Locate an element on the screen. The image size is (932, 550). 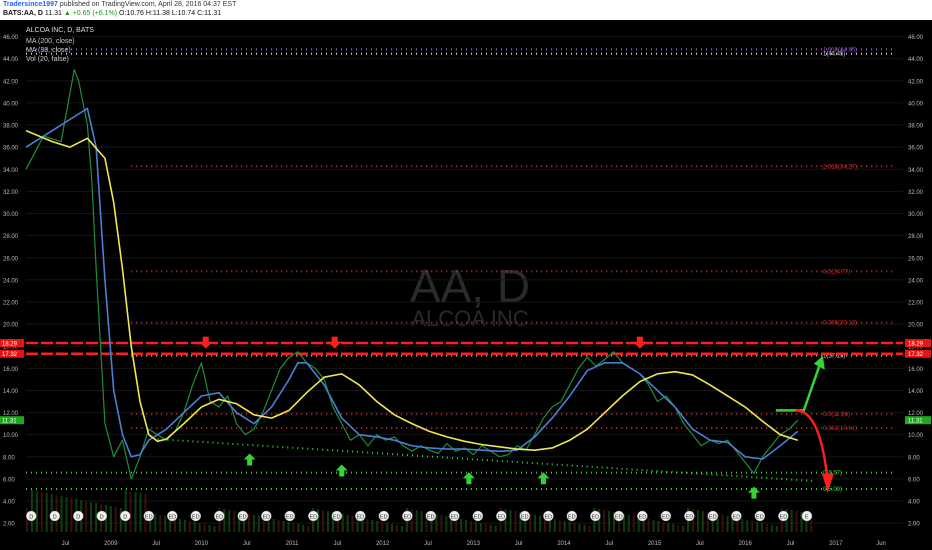
event-badge-text-9: ED is located at coordinates (243, 517).